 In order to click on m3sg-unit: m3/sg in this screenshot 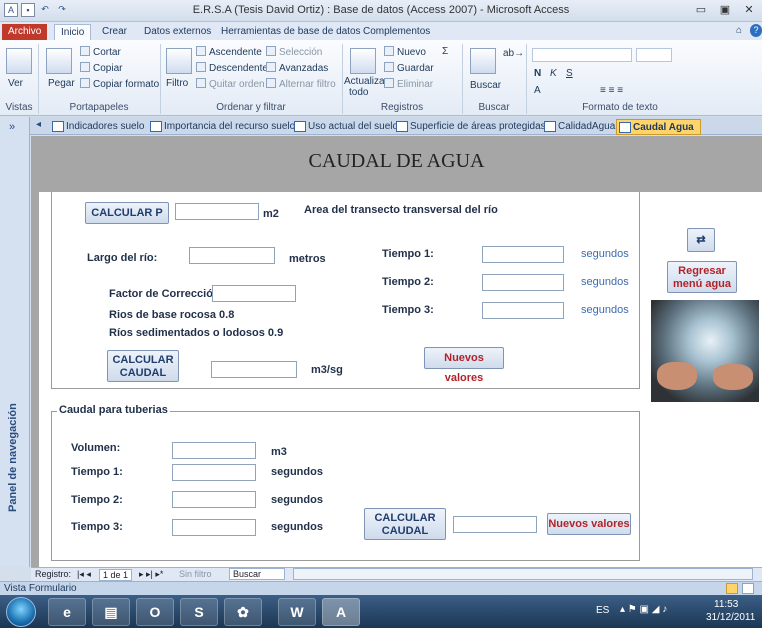, I will do `click(327, 370)`.